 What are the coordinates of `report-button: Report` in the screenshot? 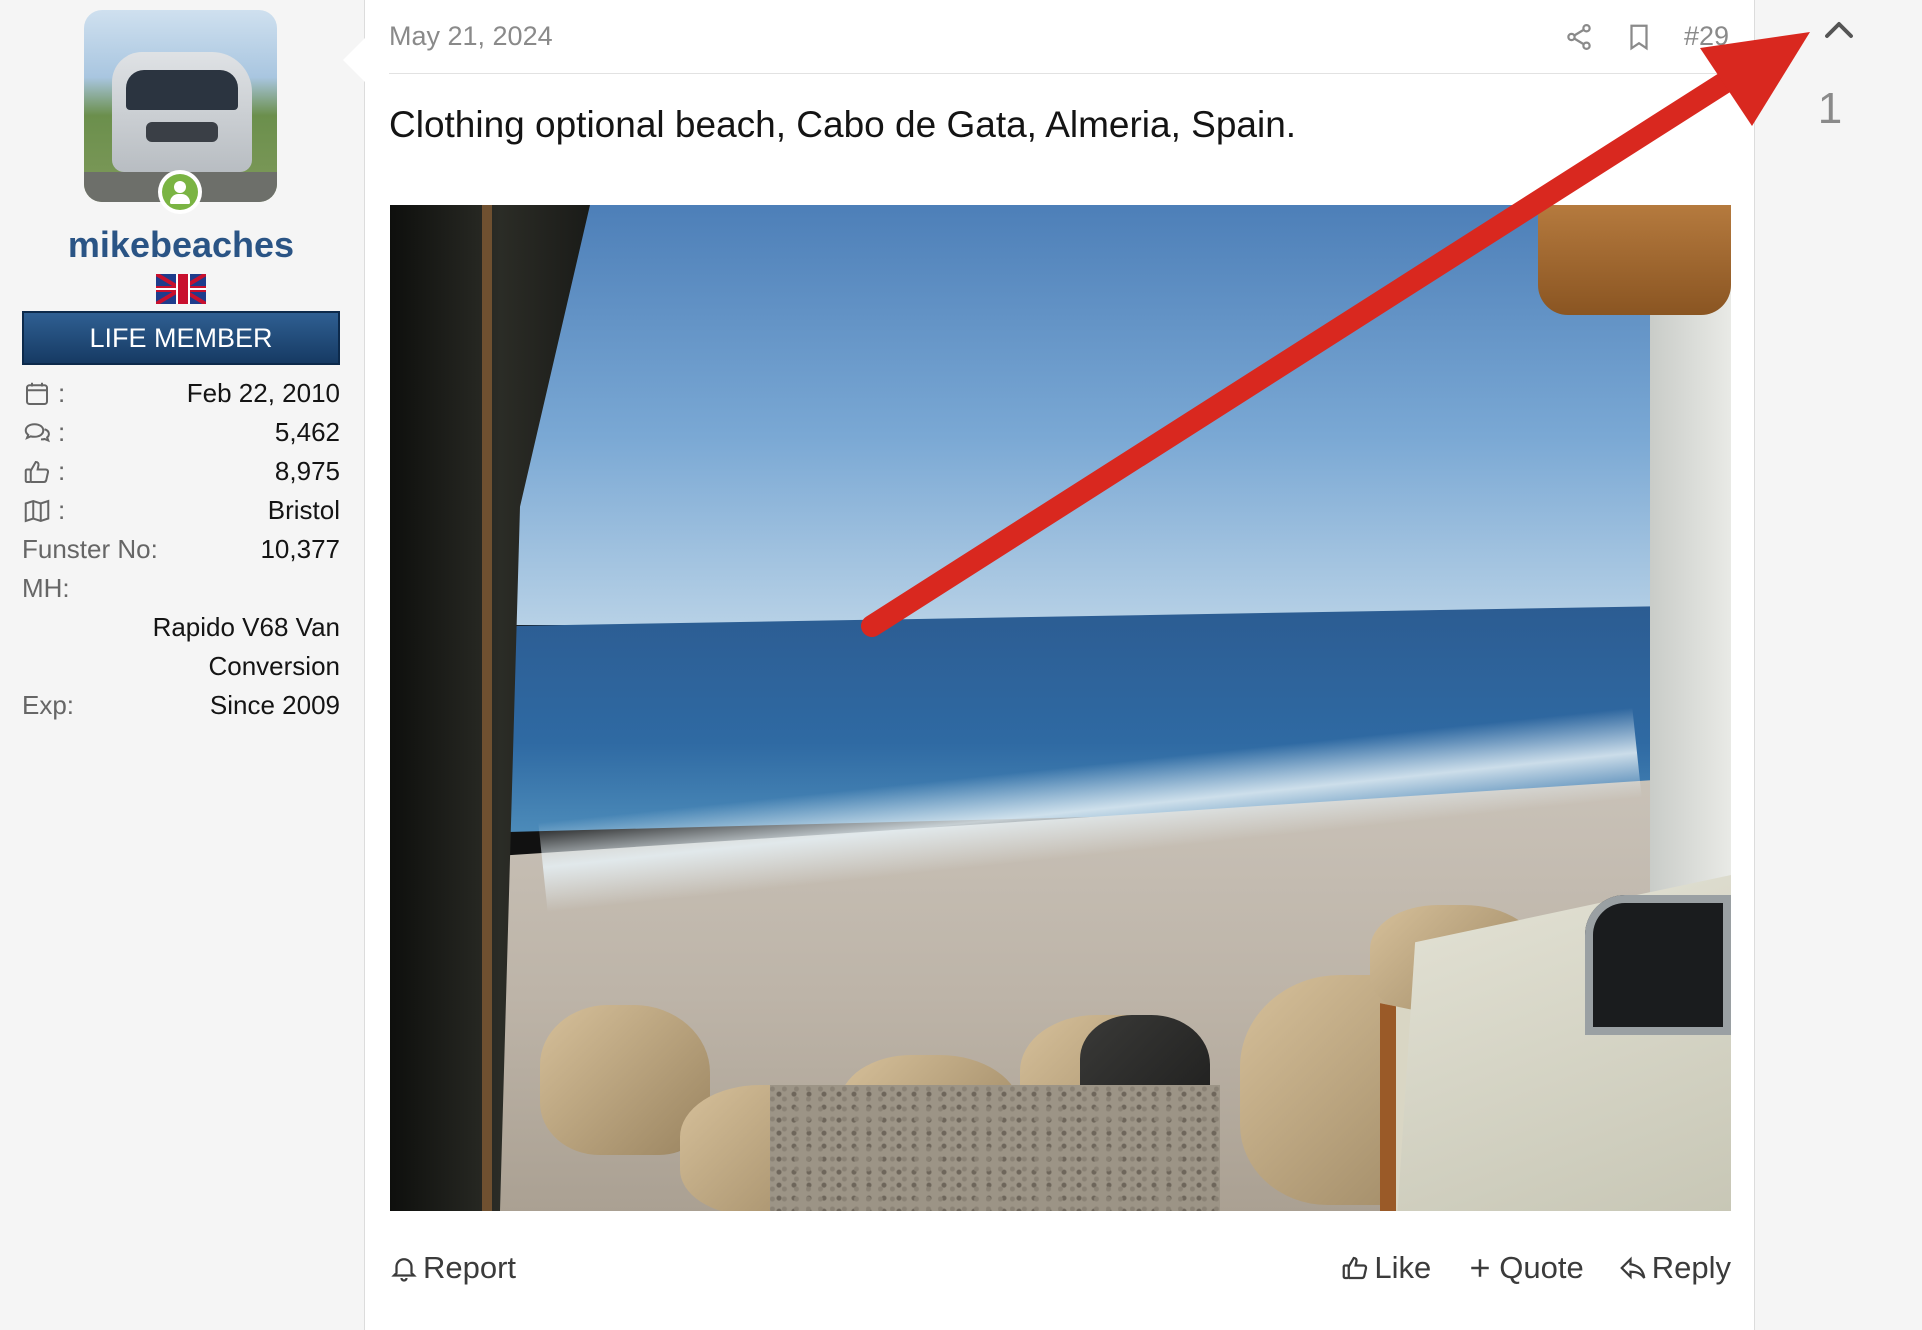 It's located at (452, 1268).